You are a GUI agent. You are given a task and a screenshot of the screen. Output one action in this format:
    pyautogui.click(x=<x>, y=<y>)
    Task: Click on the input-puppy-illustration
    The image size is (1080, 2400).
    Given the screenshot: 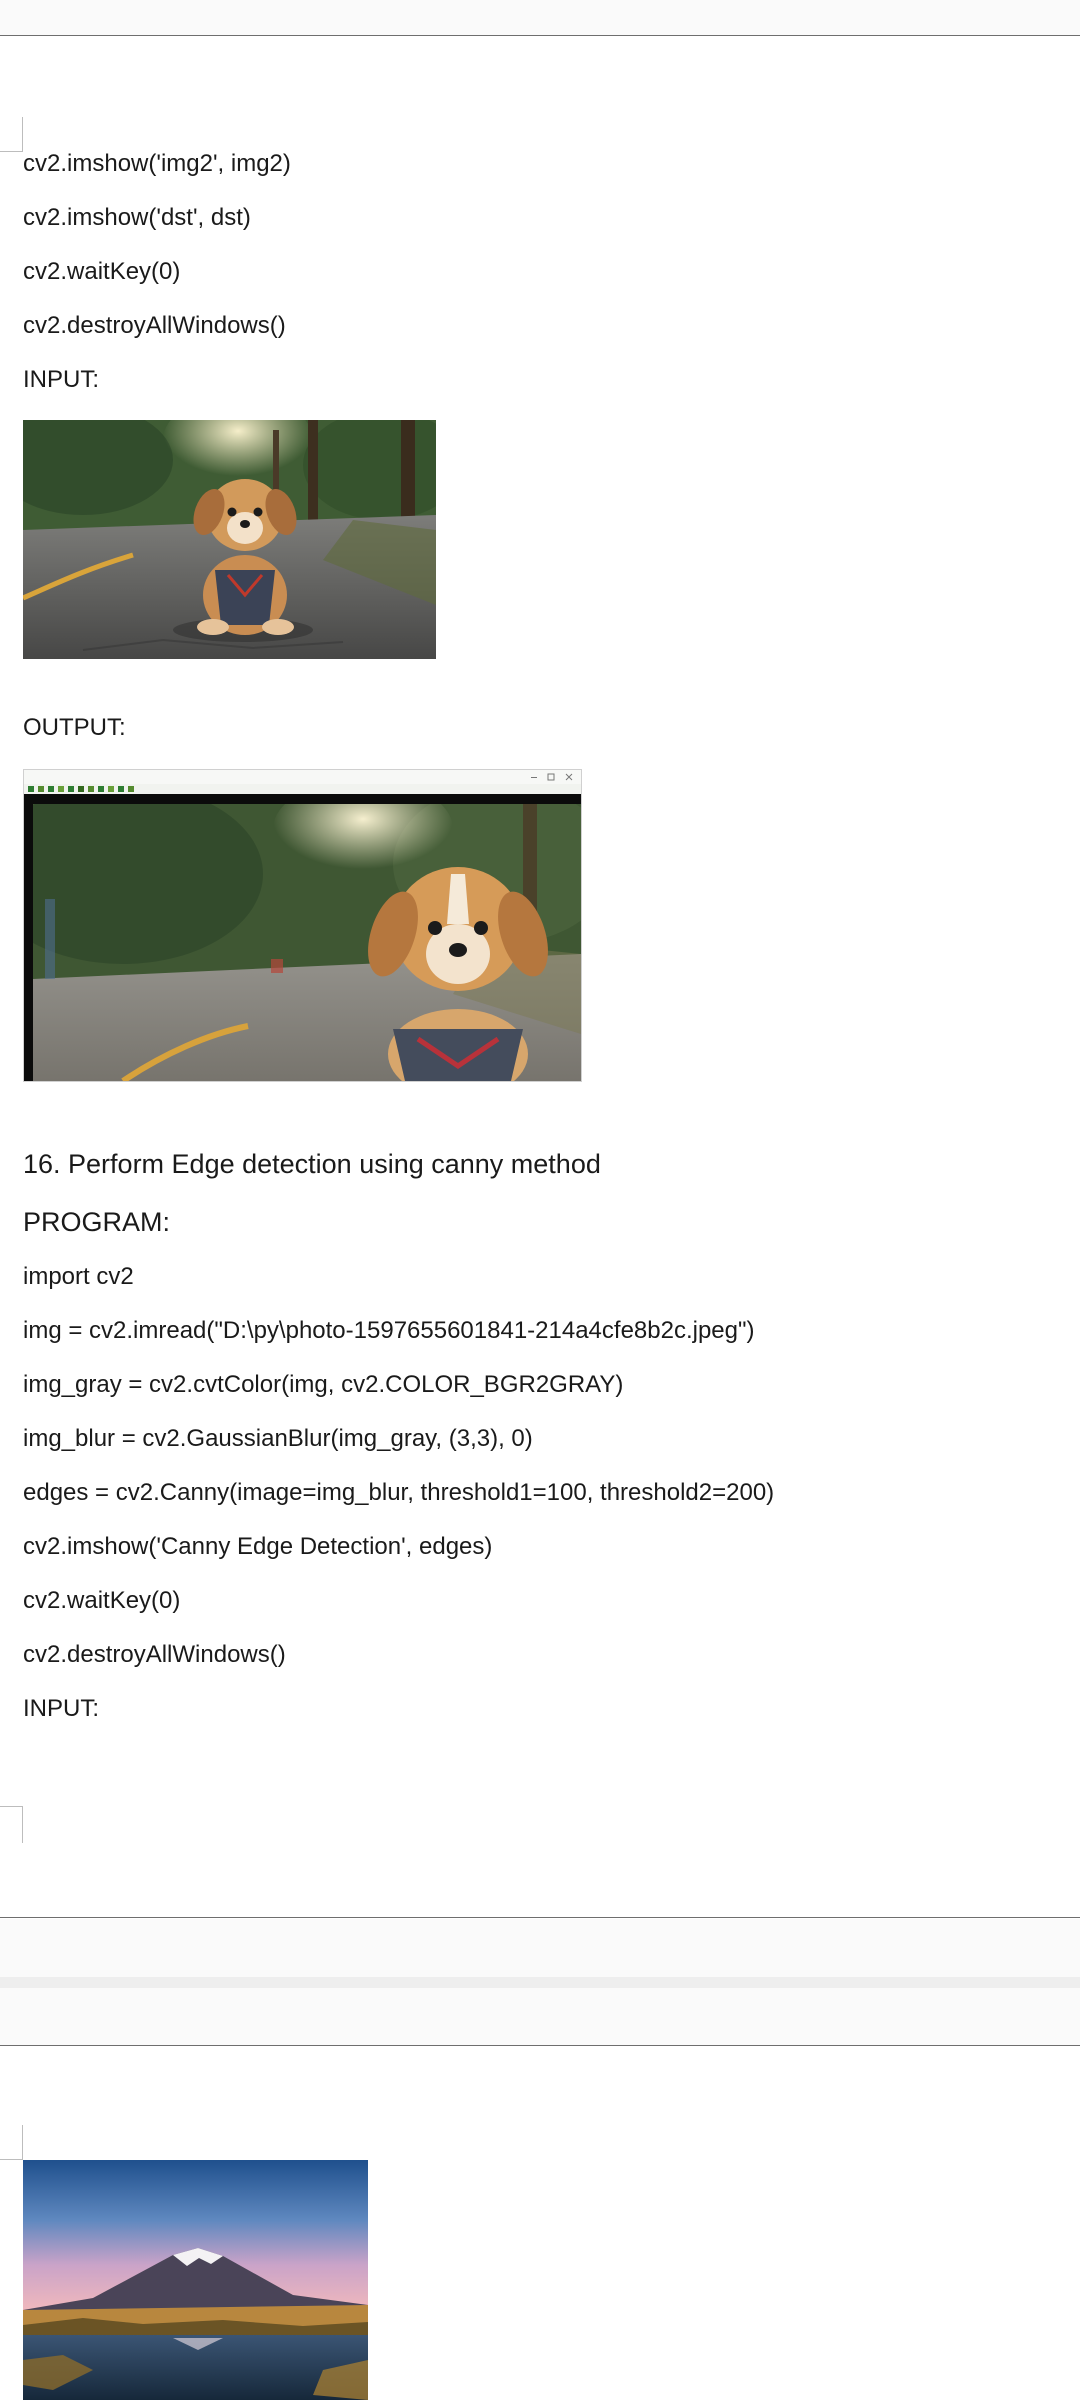 What is the action you would take?
    pyautogui.click(x=229, y=539)
    